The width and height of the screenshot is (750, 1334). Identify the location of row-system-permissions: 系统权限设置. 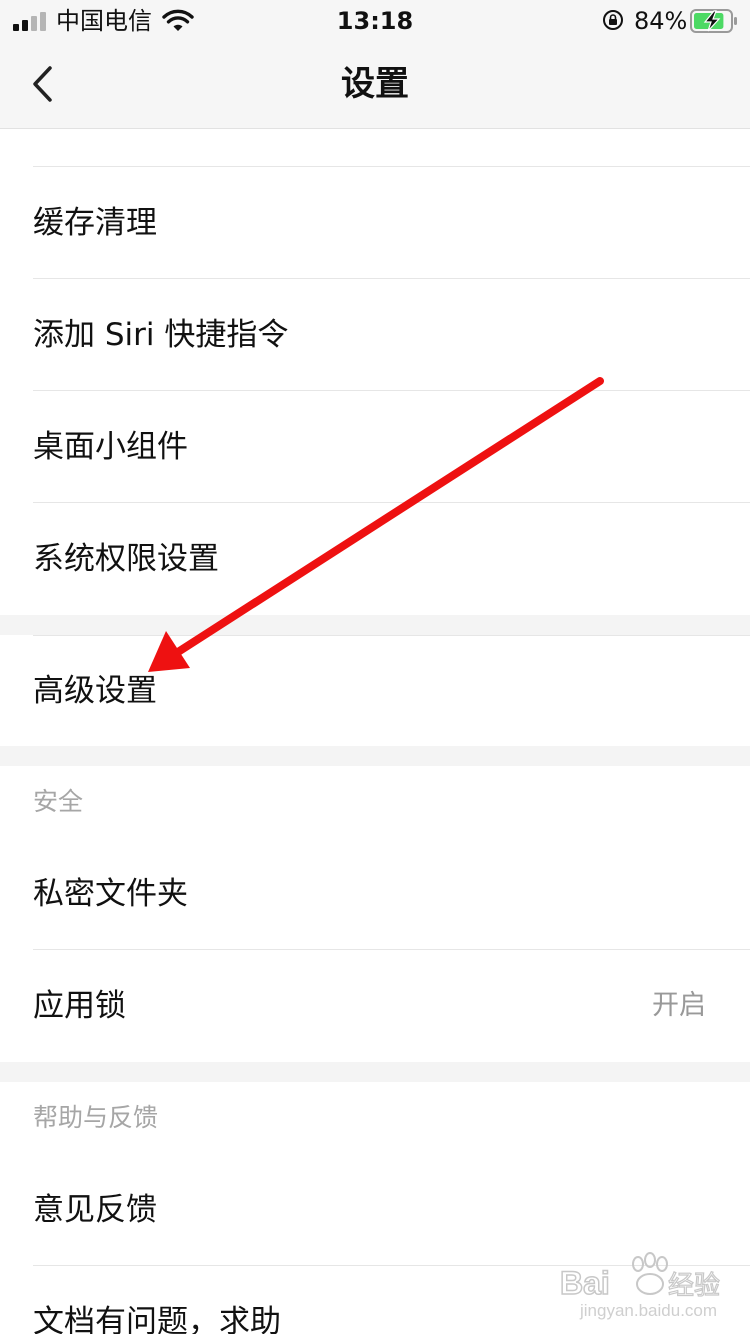
(375, 559).